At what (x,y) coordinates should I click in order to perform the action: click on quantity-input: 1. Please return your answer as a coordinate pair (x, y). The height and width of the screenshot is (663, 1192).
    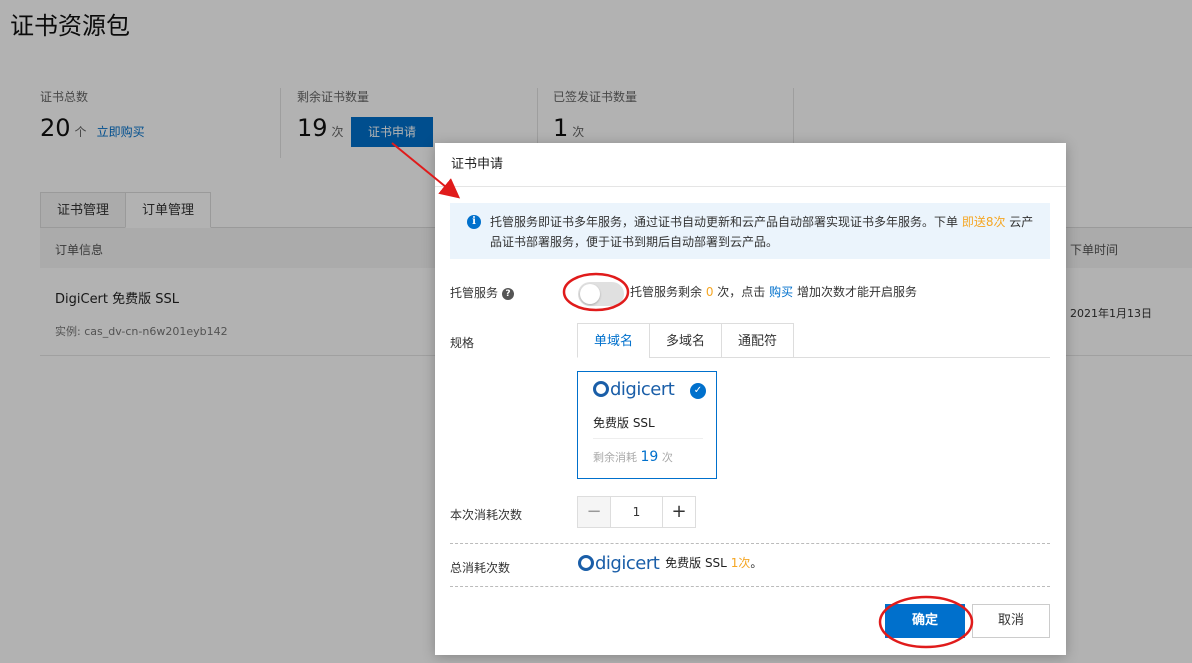
    Looking at the image, I should click on (636, 512).